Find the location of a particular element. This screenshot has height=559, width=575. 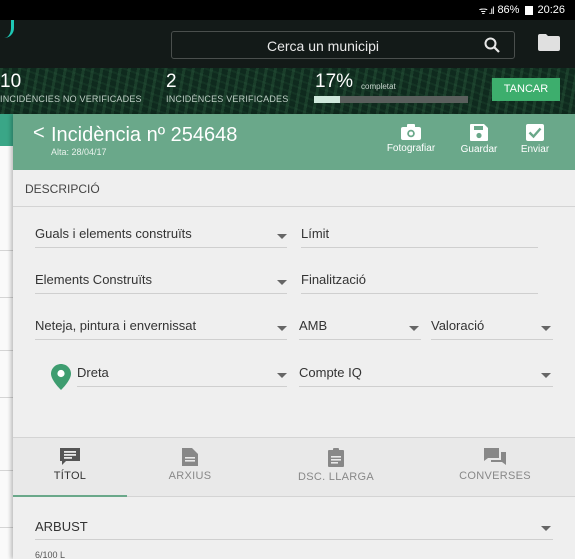

section-header: DESCRIPCIÓ is located at coordinates (294, 188).